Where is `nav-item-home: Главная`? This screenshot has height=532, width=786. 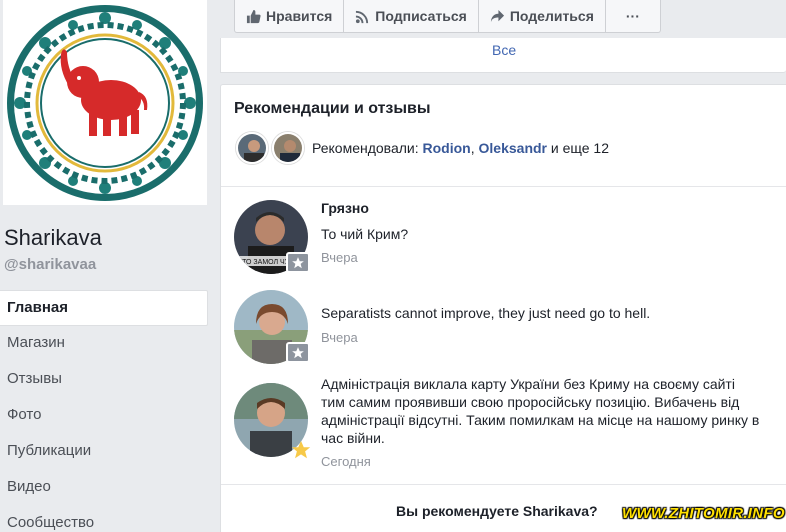 nav-item-home: Главная is located at coordinates (104, 308).